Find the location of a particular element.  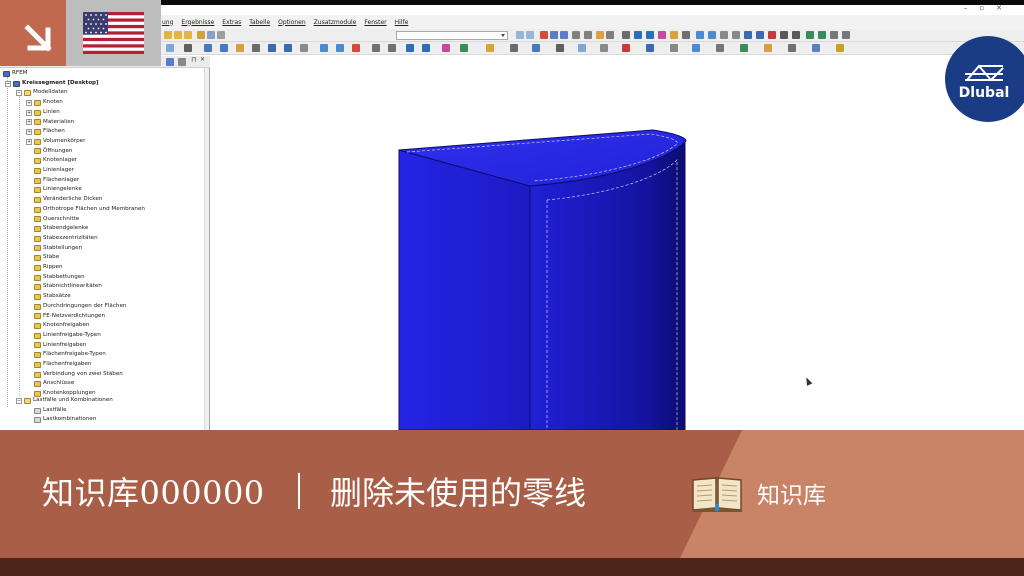

tree-item: Öffnungen is located at coordinates (53, 152).